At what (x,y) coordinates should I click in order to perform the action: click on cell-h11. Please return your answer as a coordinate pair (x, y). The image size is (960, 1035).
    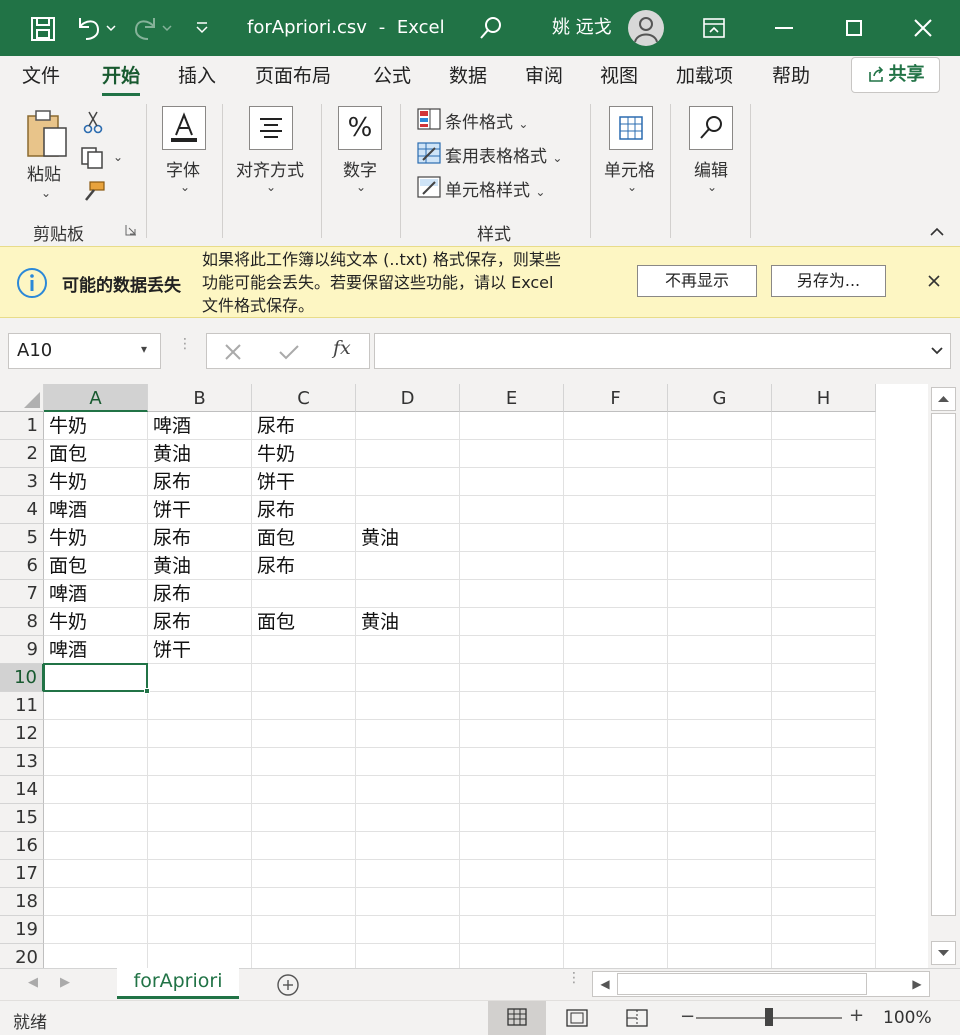
    Looking at the image, I should click on (824, 706).